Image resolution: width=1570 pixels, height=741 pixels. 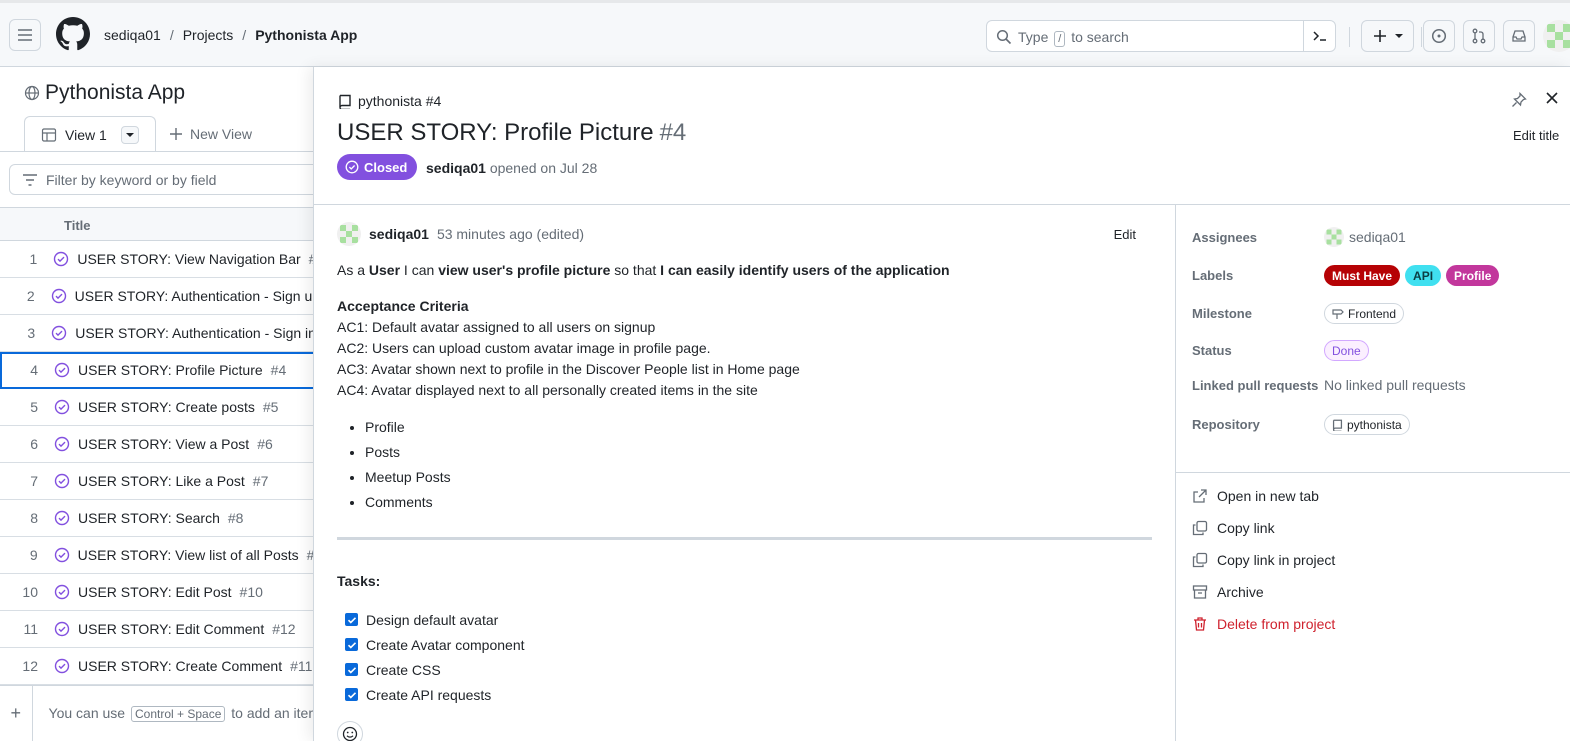 What do you see at coordinates (1233, 528) in the screenshot?
I see `copy-link-button: Copy link` at bounding box center [1233, 528].